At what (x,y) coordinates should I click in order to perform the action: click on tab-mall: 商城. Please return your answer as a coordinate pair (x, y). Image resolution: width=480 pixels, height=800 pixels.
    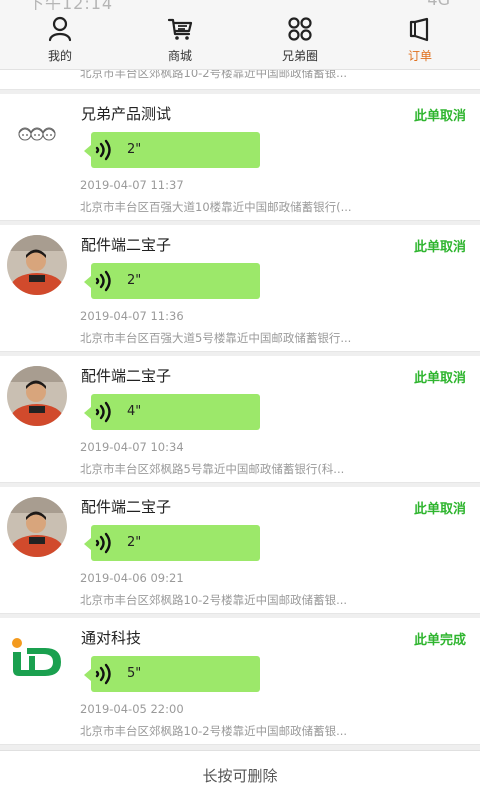
    Looking at the image, I should click on (180, 40).